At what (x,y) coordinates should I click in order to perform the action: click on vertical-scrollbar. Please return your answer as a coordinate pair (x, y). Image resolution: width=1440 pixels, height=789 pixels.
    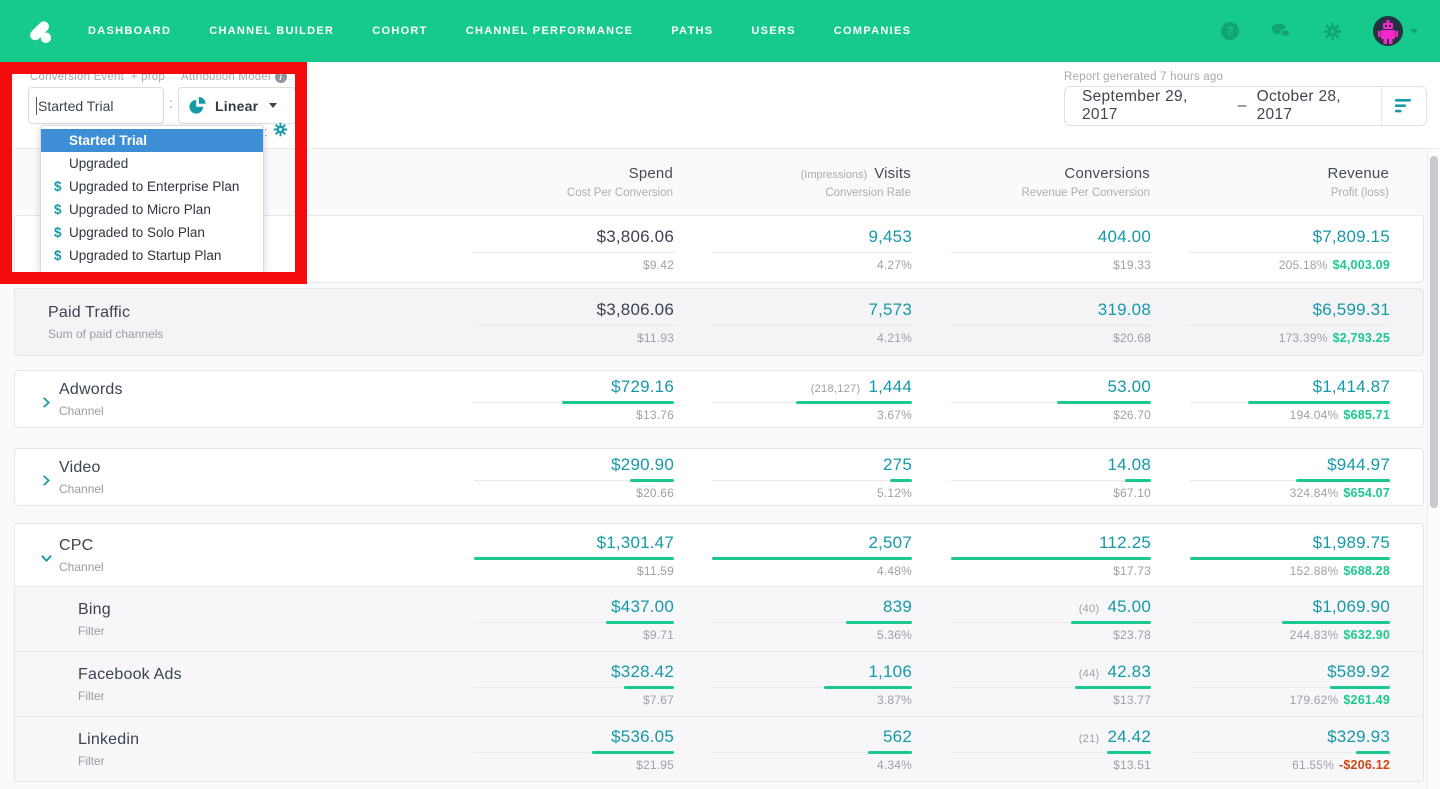
    Looking at the image, I should click on (1433, 469).